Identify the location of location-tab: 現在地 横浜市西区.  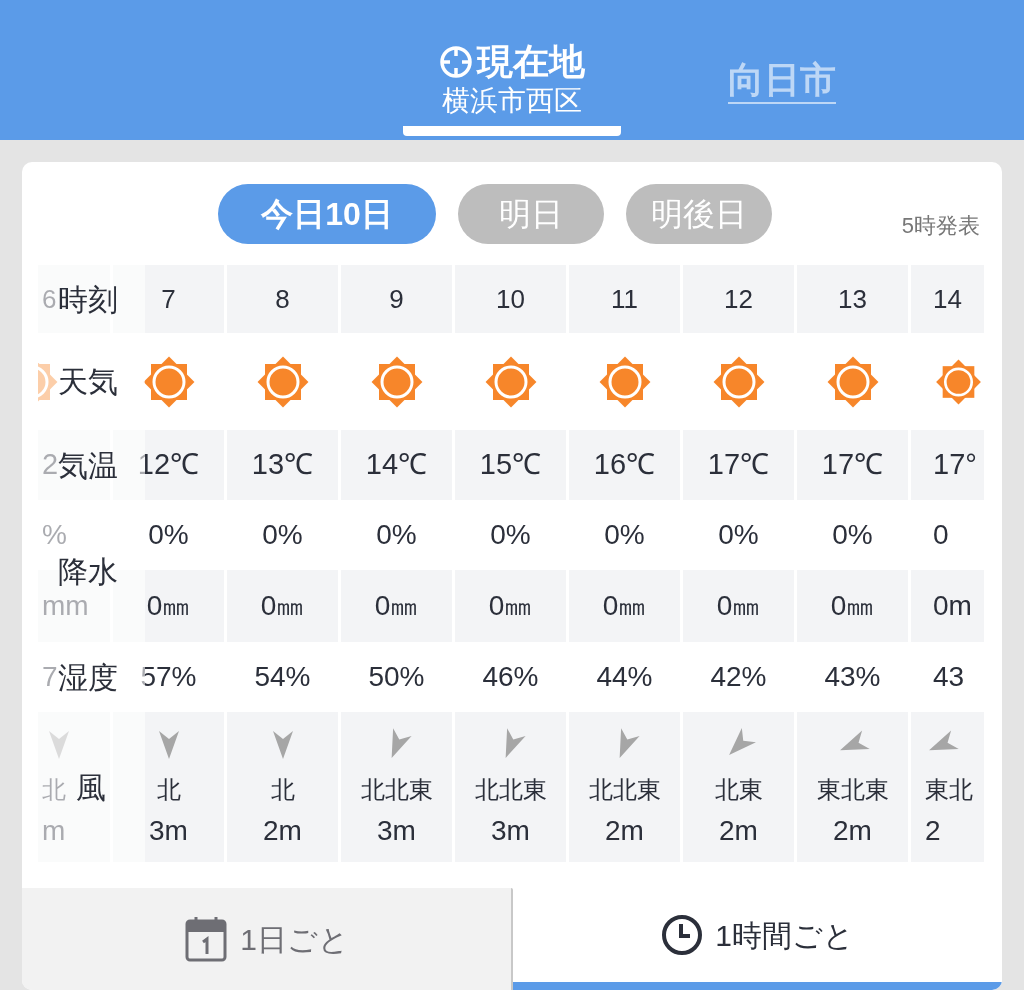
(512, 88).